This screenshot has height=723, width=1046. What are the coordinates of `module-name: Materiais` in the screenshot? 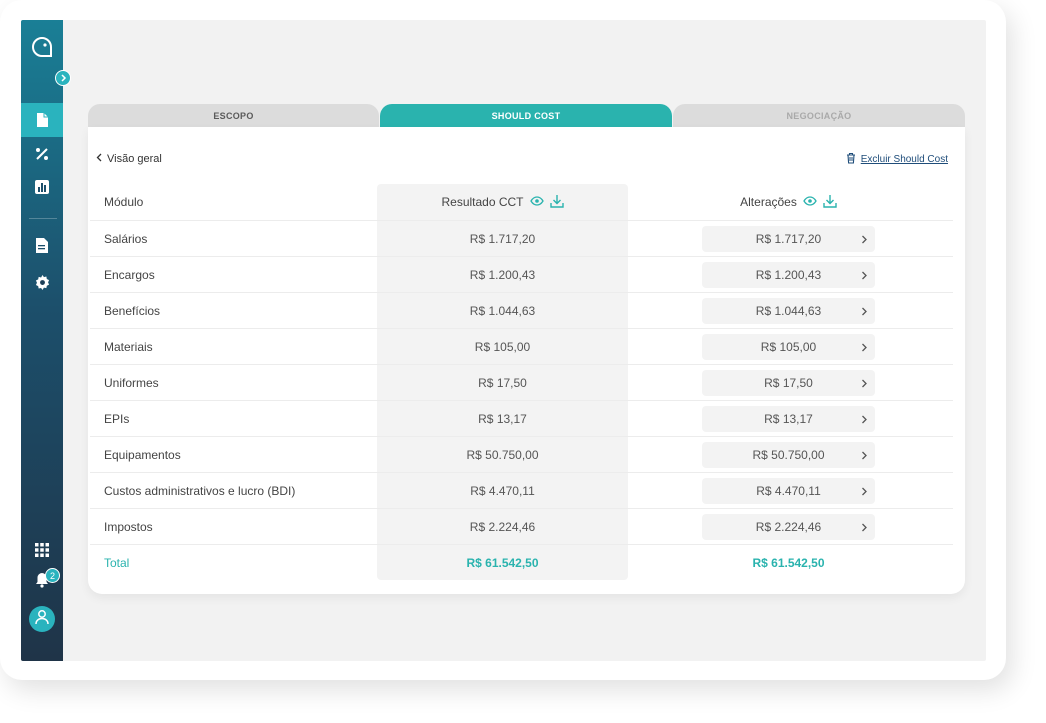 It's located at (128, 346).